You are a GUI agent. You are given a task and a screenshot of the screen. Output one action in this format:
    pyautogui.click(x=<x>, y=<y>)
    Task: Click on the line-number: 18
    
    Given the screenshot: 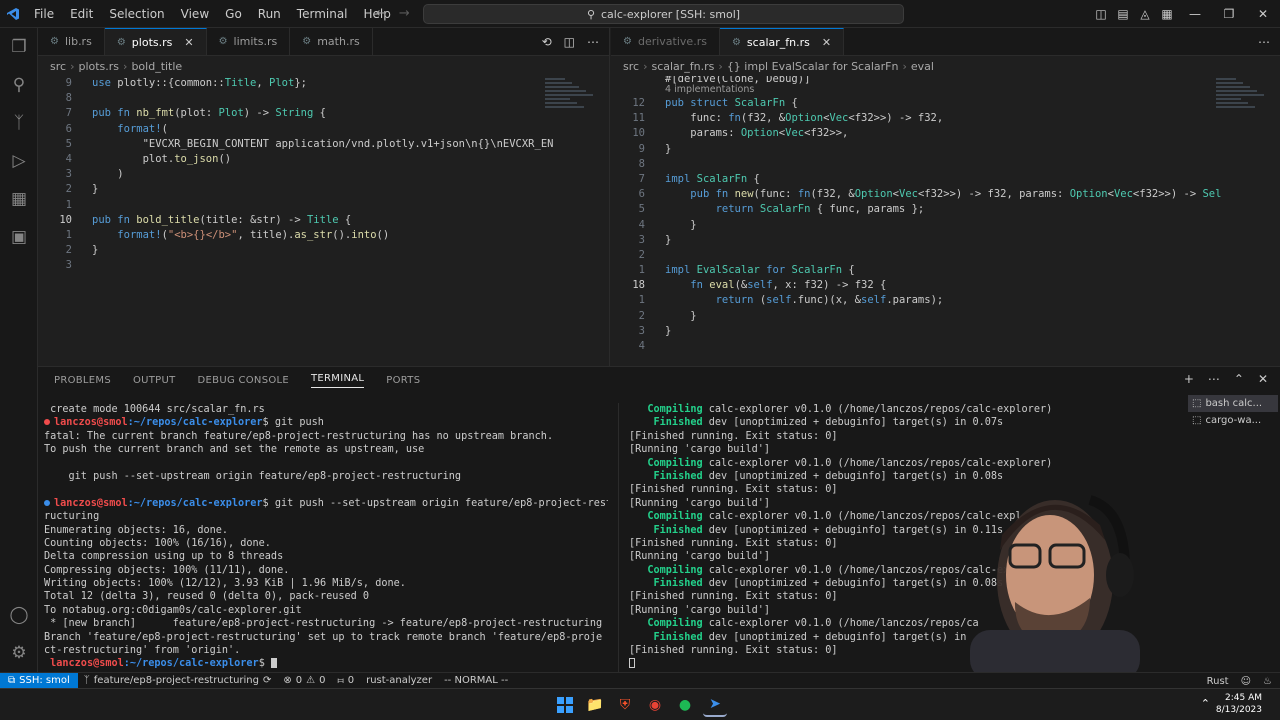 What is the action you would take?
    pyautogui.click(x=638, y=285)
    